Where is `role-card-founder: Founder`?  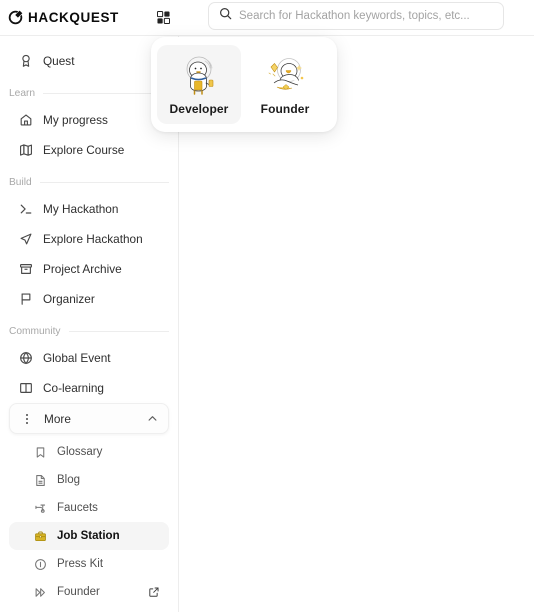
role-card-founder: Founder is located at coordinates (285, 84).